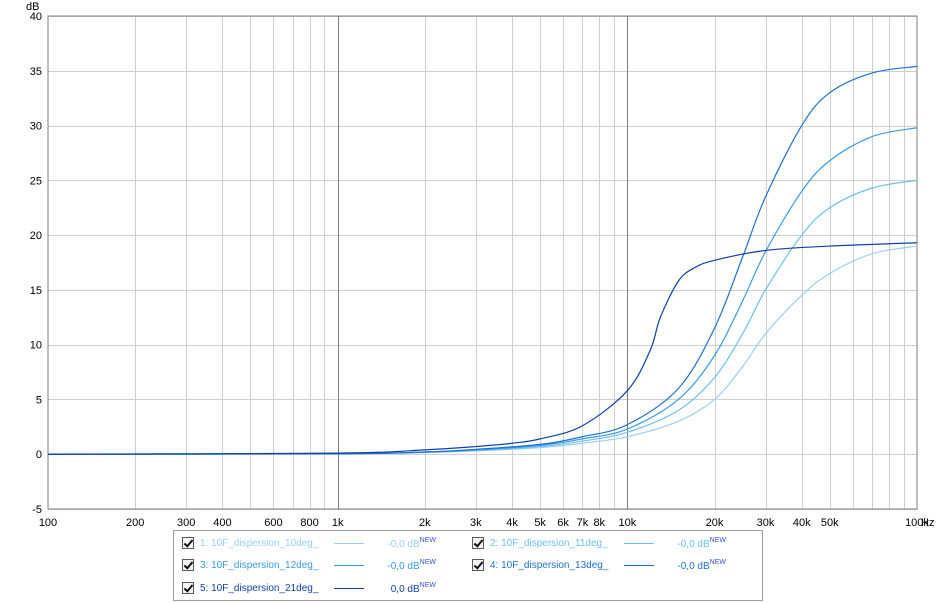 Image resolution: width=939 pixels, height=603 pixels. I want to click on legend-label: 4: 10F_dispersion_13deg_, so click(549, 565).